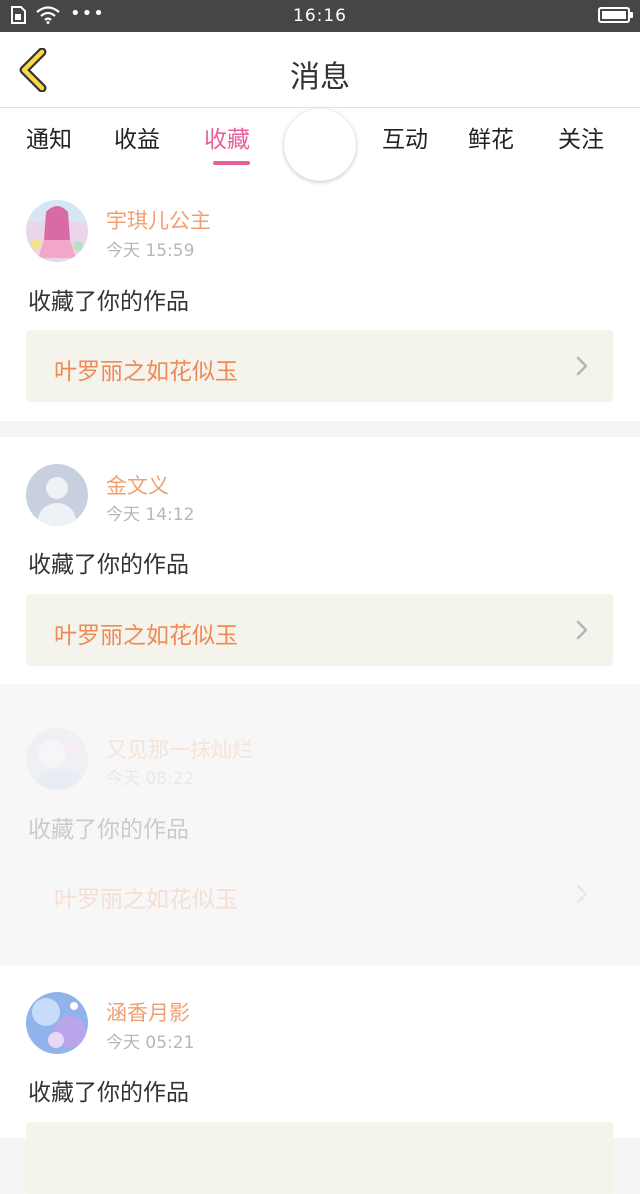 Image resolution: width=640 pixels, height=1194 pixels. I want to click on tab-favorites: 收藏, so click(227, 137).